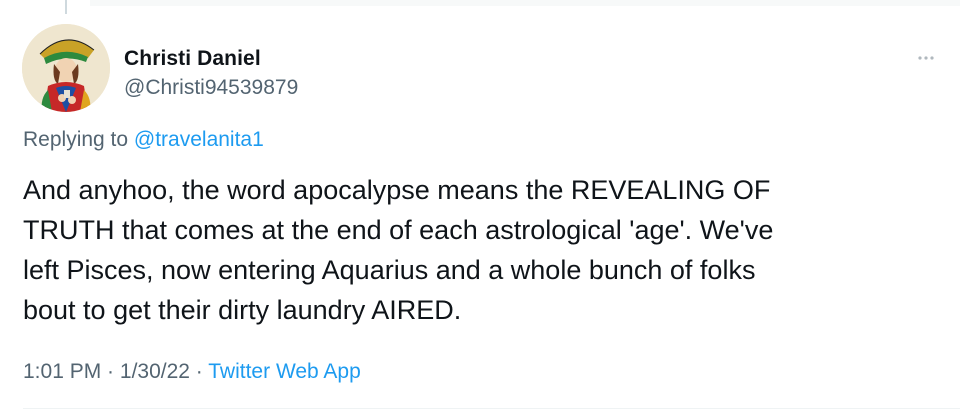 Image resolution: width=960 pixels, height=414 pixels. I want to click on tarot-card-avatar-icon, so click(66, 68).